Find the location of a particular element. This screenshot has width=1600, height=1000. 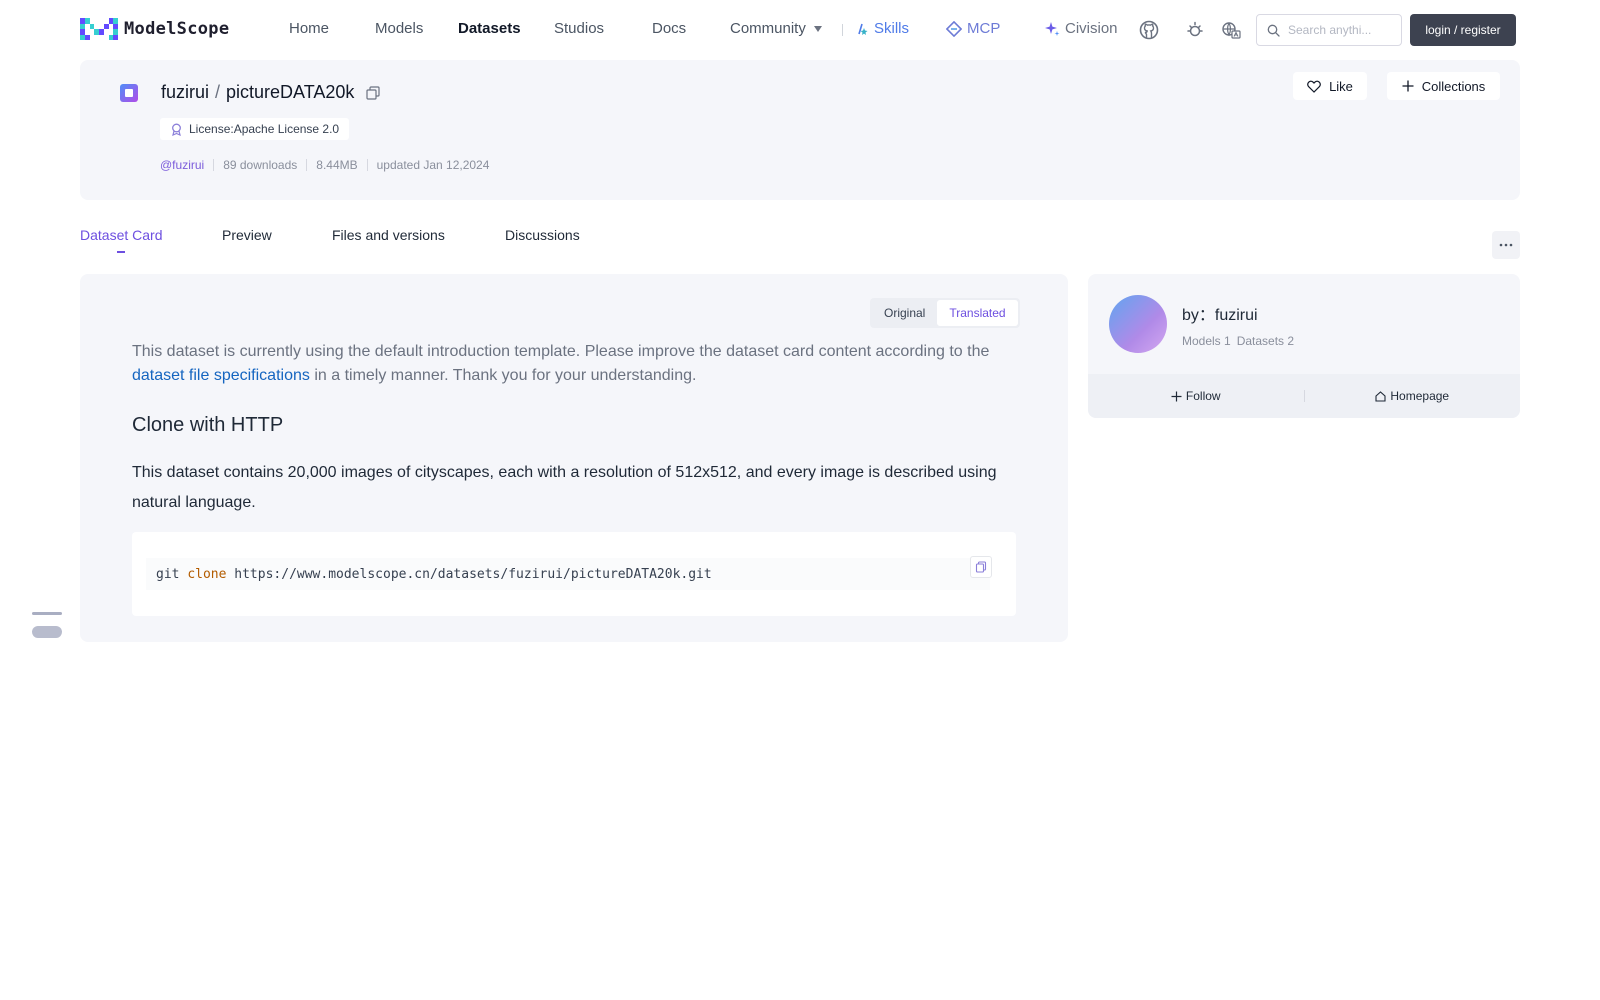

skills-icon is located at coordinates (863, 29).